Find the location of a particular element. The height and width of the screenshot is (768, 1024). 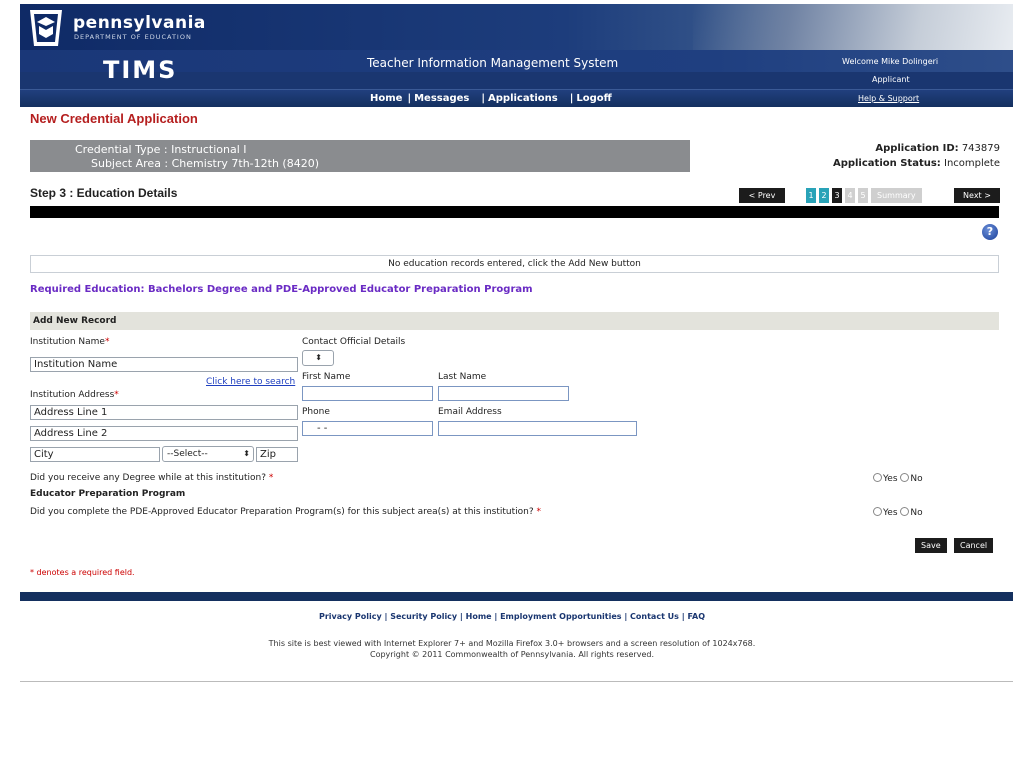

application-id-label: Application ID: is located at coordinates (917, 148).